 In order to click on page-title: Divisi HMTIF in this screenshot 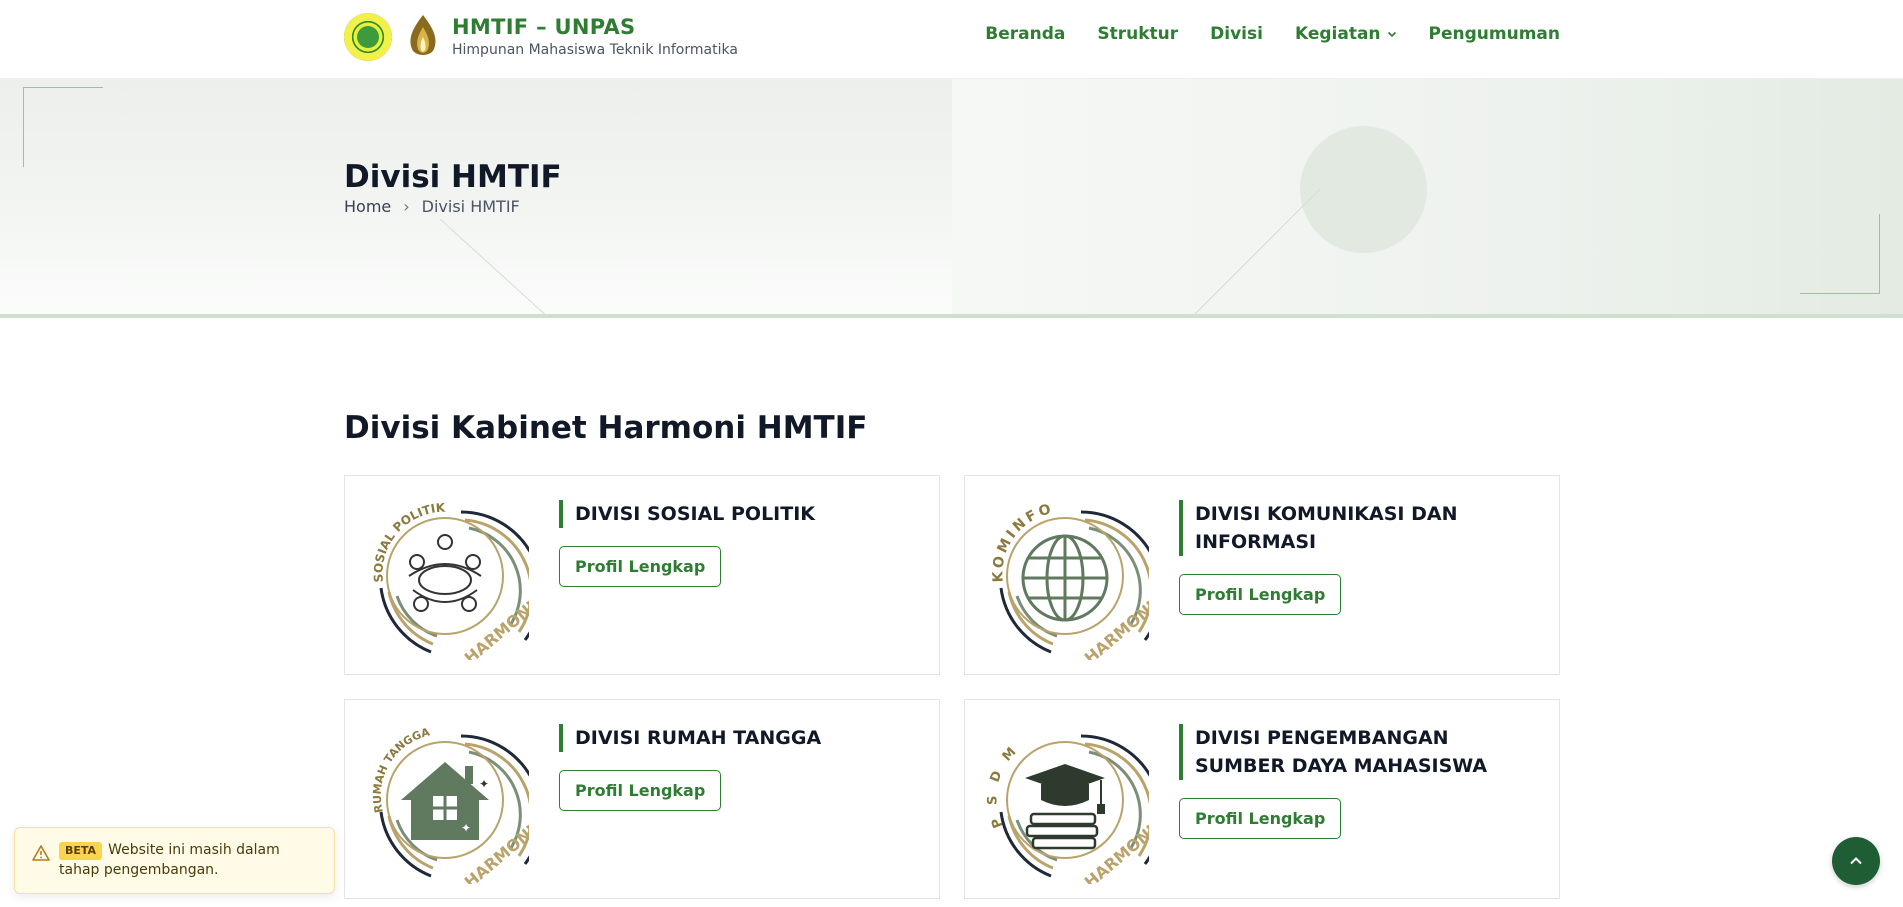, I will do `click(453, 177)`.